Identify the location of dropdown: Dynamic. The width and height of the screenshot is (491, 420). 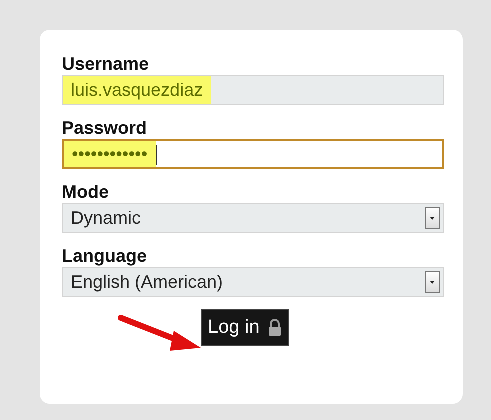
(253, 218).